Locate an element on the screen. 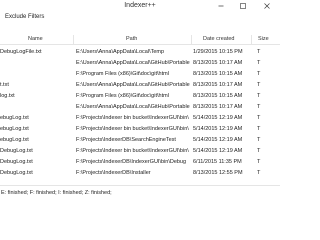  menu-filters: Filters is located at coordinates (36, 17).